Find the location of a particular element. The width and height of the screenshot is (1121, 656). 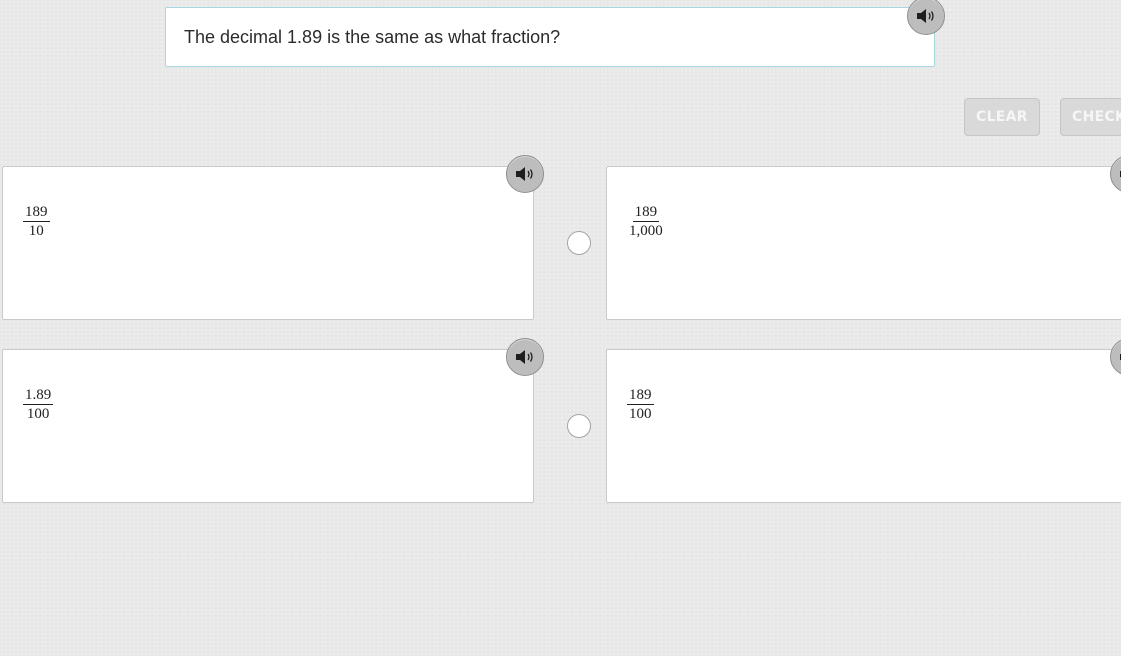

answer-2-fraction: 189 1,000 is located at coordinates (646, 221).